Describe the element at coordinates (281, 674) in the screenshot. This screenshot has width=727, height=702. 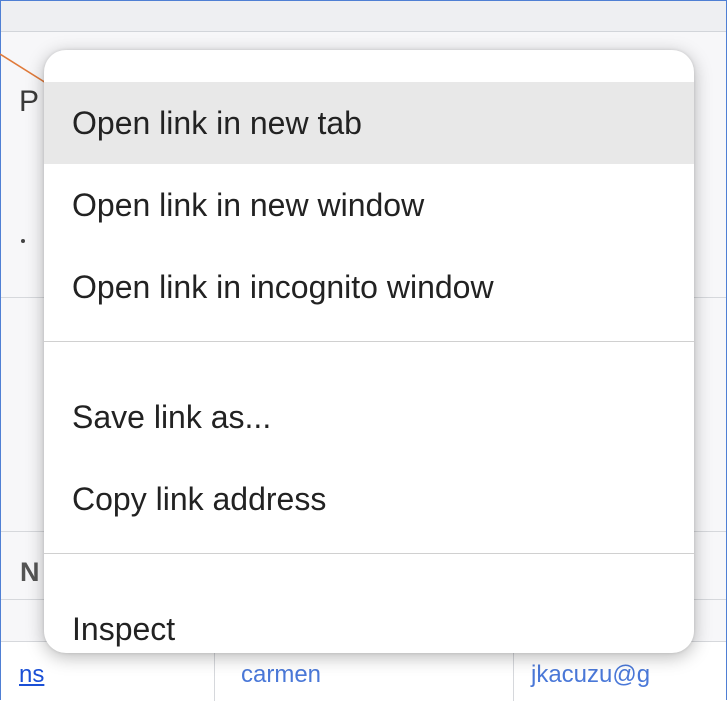
I see `table-cell-text: carmen` at that location.